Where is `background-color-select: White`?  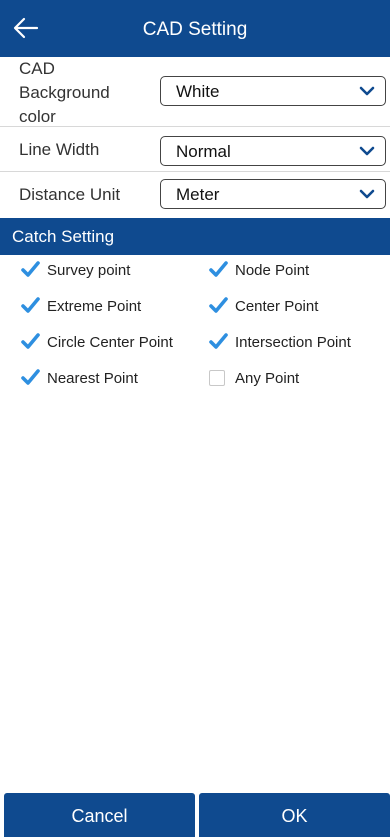 background-color-select: White is located at coordinates (273, 91).